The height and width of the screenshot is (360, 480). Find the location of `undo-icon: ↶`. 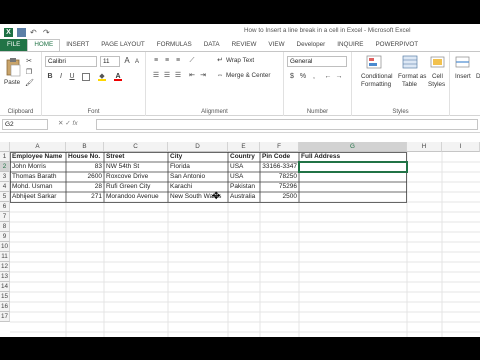

undo-icon: ↶ is located at coordinates (34, 32).